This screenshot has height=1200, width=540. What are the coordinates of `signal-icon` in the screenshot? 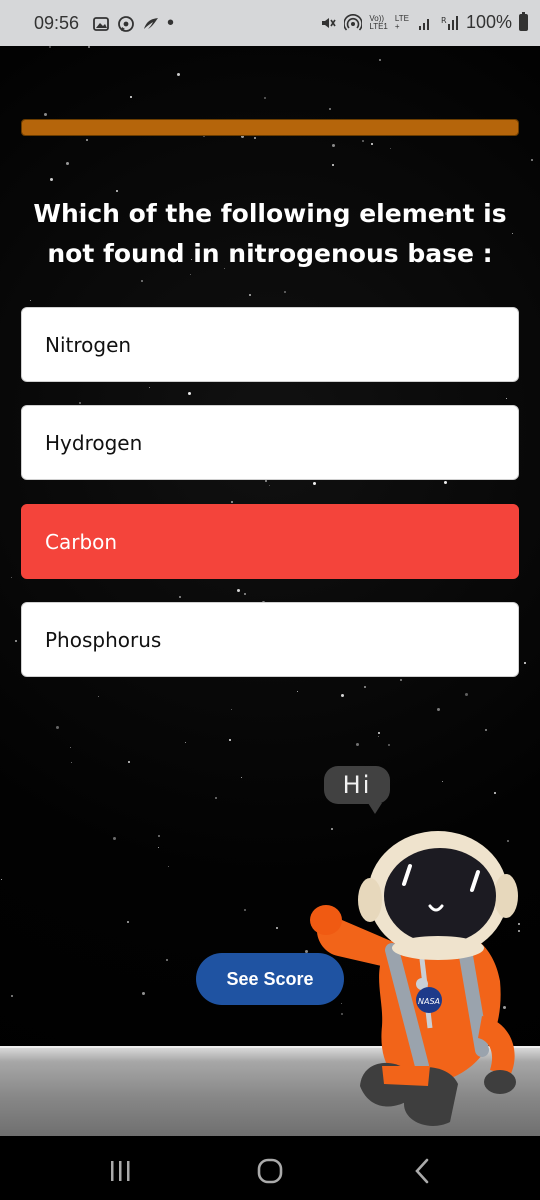 It's located at (423, 24).